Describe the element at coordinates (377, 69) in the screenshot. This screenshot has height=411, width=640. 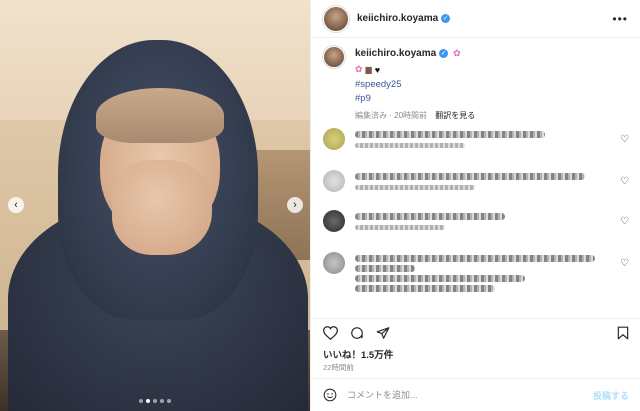
I see `black-heart-emoji-icon: ♥` at that location.